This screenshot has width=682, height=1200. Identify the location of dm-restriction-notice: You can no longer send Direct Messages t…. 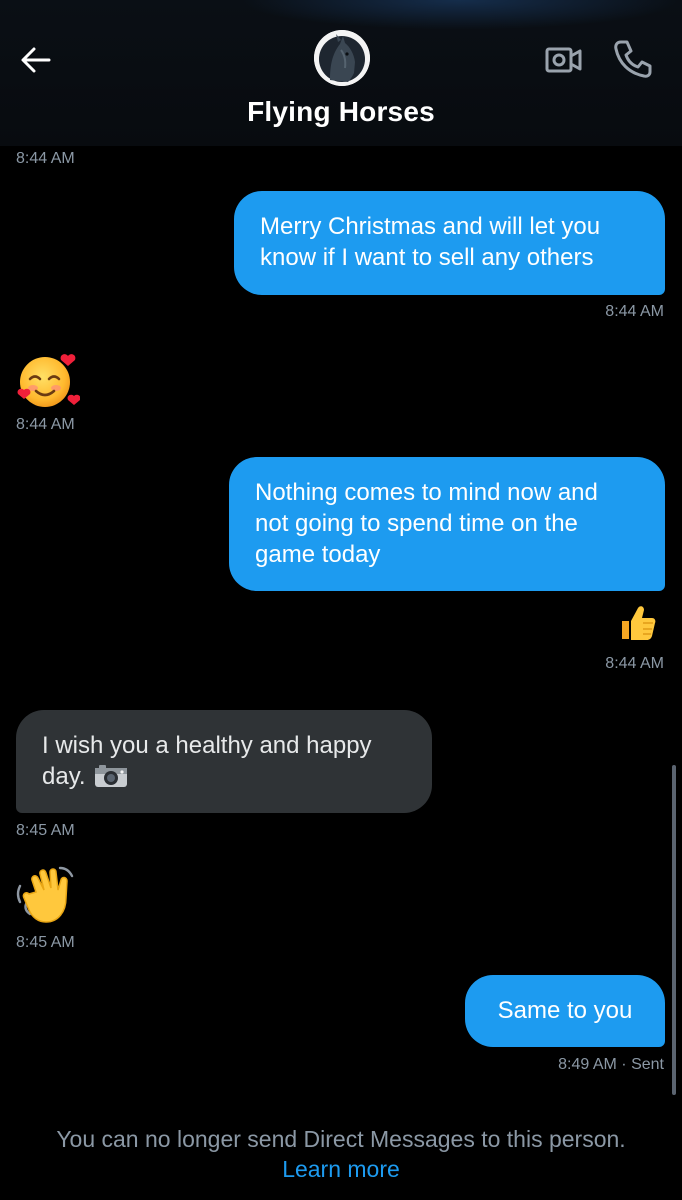
(341, 1139).